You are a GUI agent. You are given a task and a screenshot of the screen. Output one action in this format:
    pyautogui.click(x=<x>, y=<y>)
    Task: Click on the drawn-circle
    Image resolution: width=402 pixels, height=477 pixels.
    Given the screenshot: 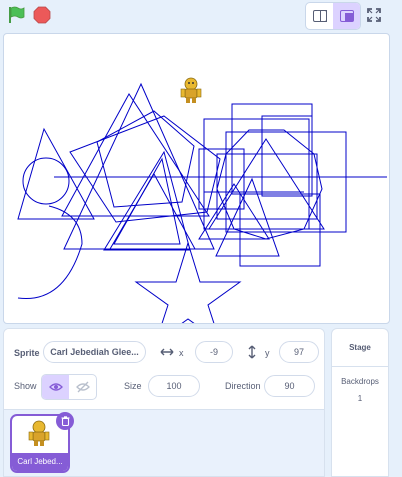 What is the action you would take?
    pyautogui.click(x=46, y=181)
    